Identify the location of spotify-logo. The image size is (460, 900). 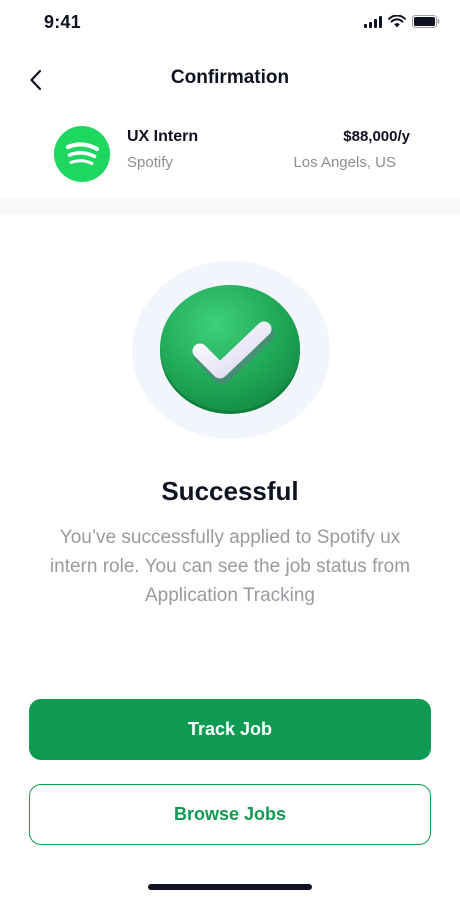
(82, 154).